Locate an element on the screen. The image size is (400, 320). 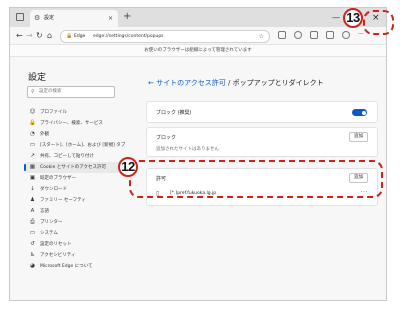
sidebar-item-label: 外観 is located at coordinates (44, 134).